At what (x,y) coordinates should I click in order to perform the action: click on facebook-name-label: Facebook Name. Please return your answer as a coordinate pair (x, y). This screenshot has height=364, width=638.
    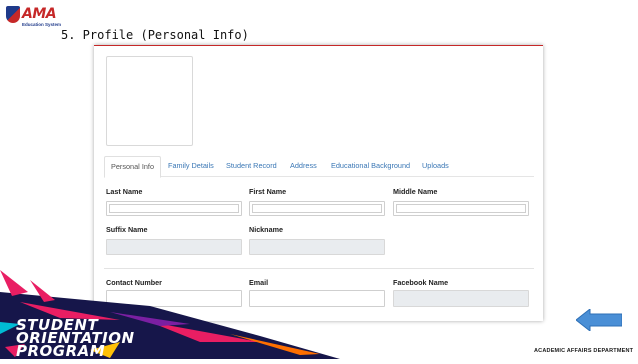
    Looking at the image, I should click on (421, 282).